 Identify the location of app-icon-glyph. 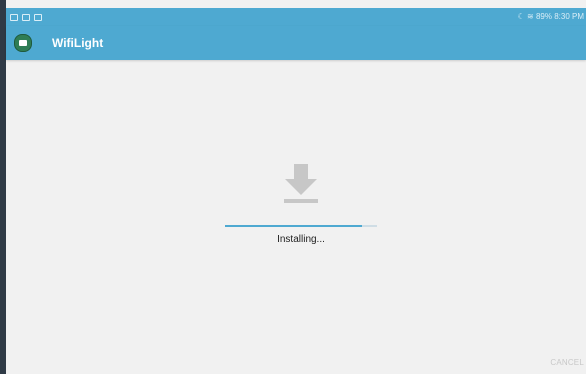
(23, 43).